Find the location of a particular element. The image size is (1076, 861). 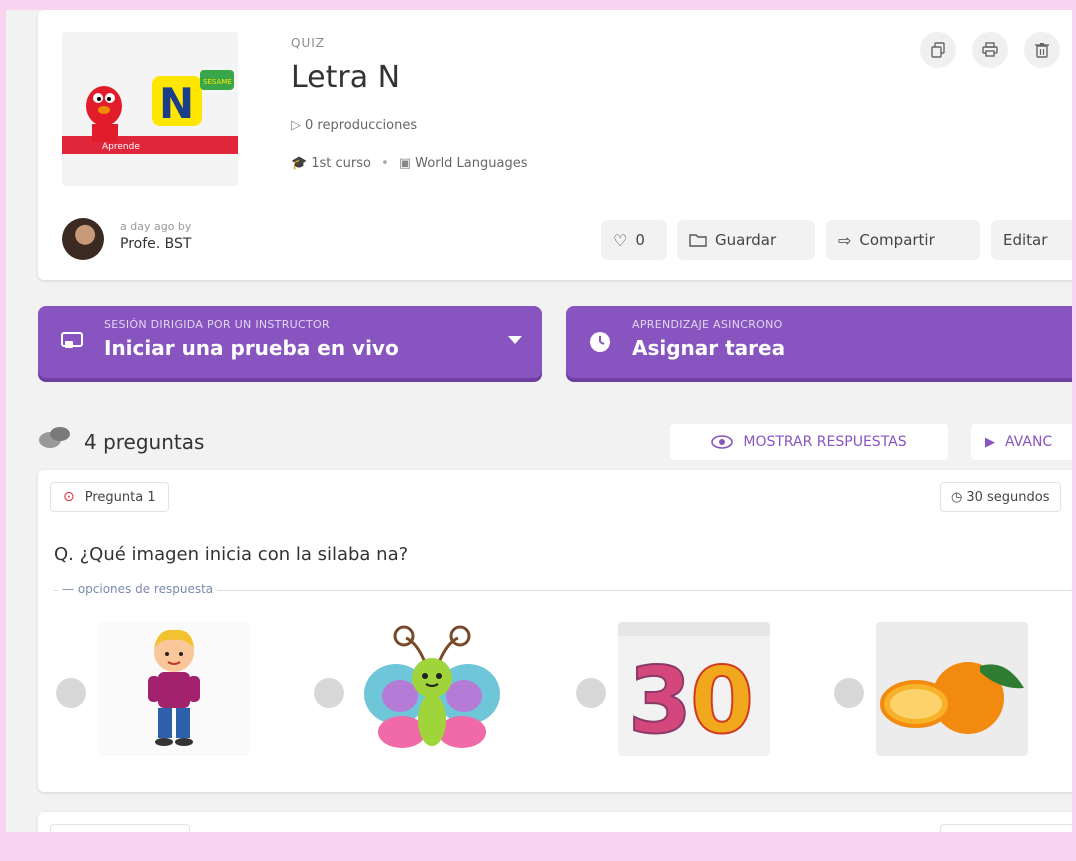

heart-icon: ♡ is located at coordinates (620, 240).